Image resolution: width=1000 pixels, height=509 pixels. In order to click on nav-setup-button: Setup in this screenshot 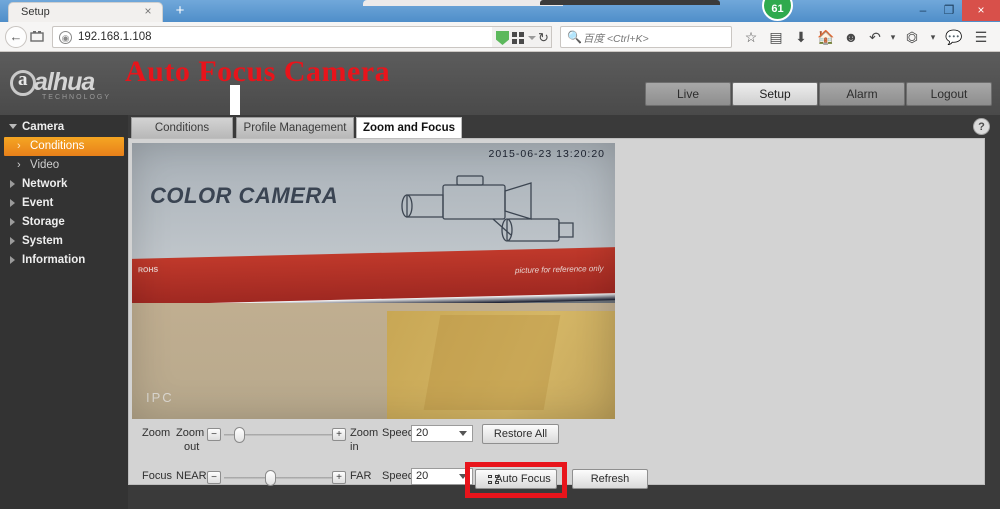, I will do `click(775, 94)`.